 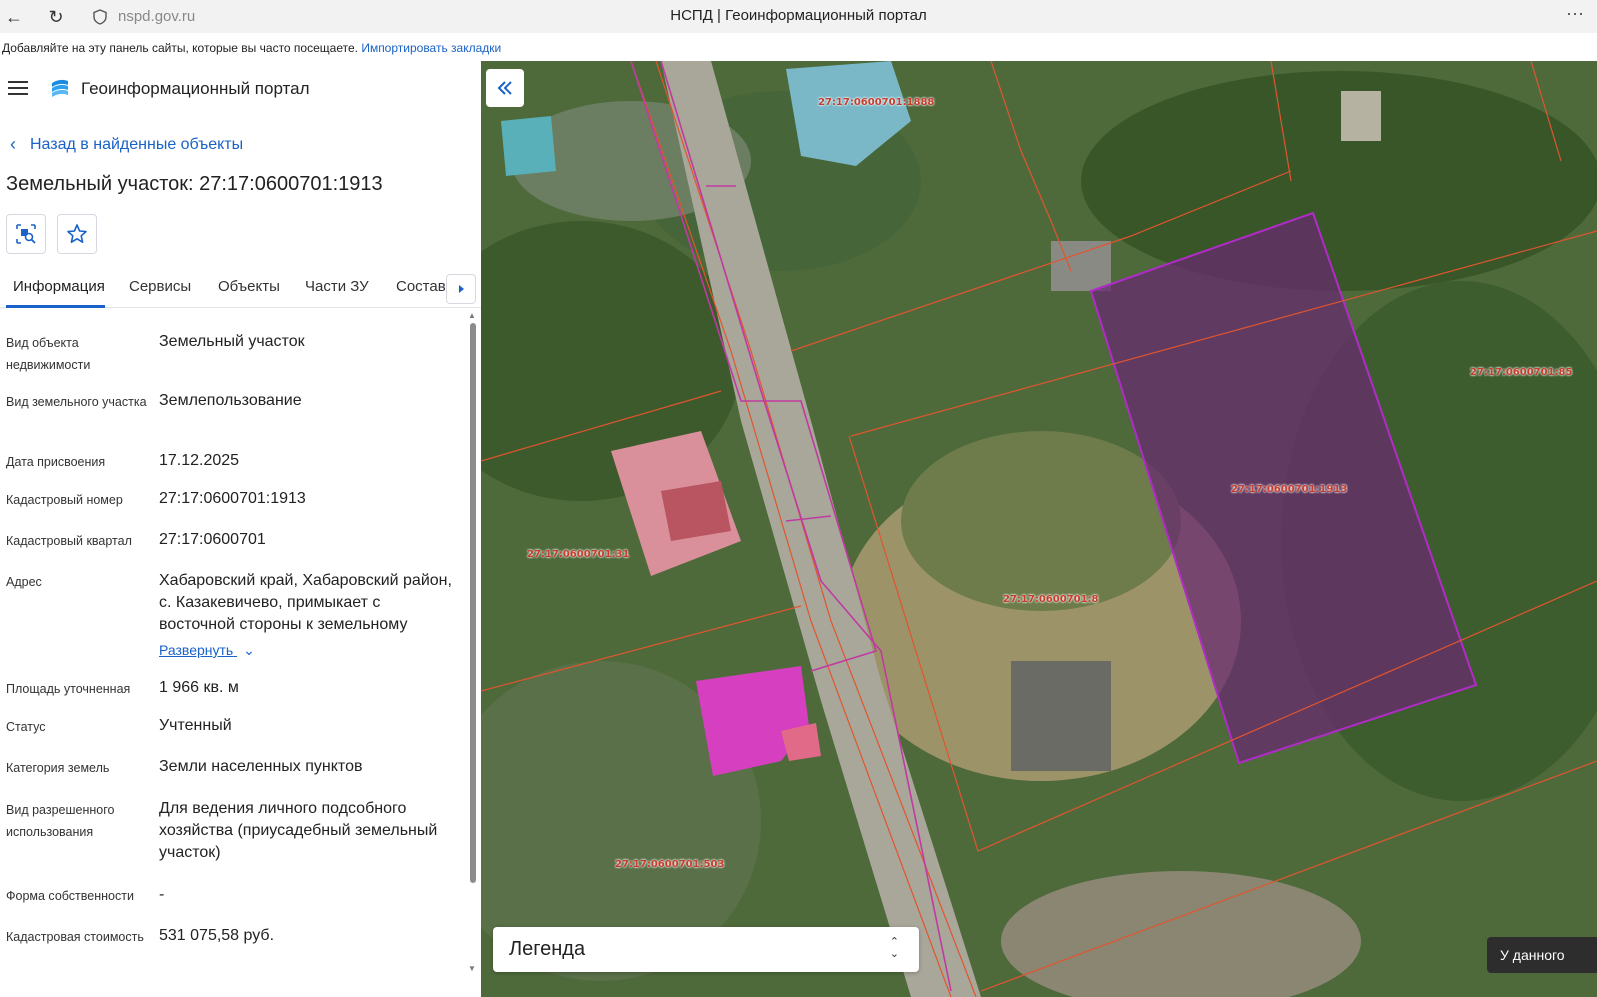 What do you see at coordinates (56, 17) in the screenshot?
I see `reload-icon: ↻` at bounding box center [56, 17].